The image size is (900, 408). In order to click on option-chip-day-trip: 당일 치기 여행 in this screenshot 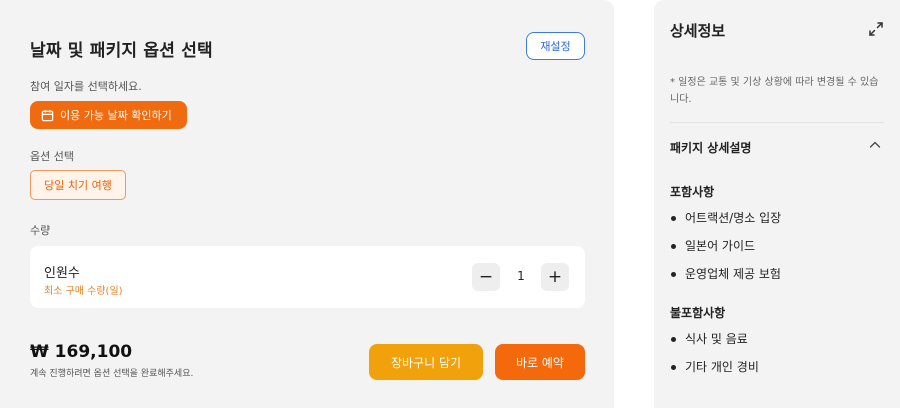, I will do `click(78, 185)`.